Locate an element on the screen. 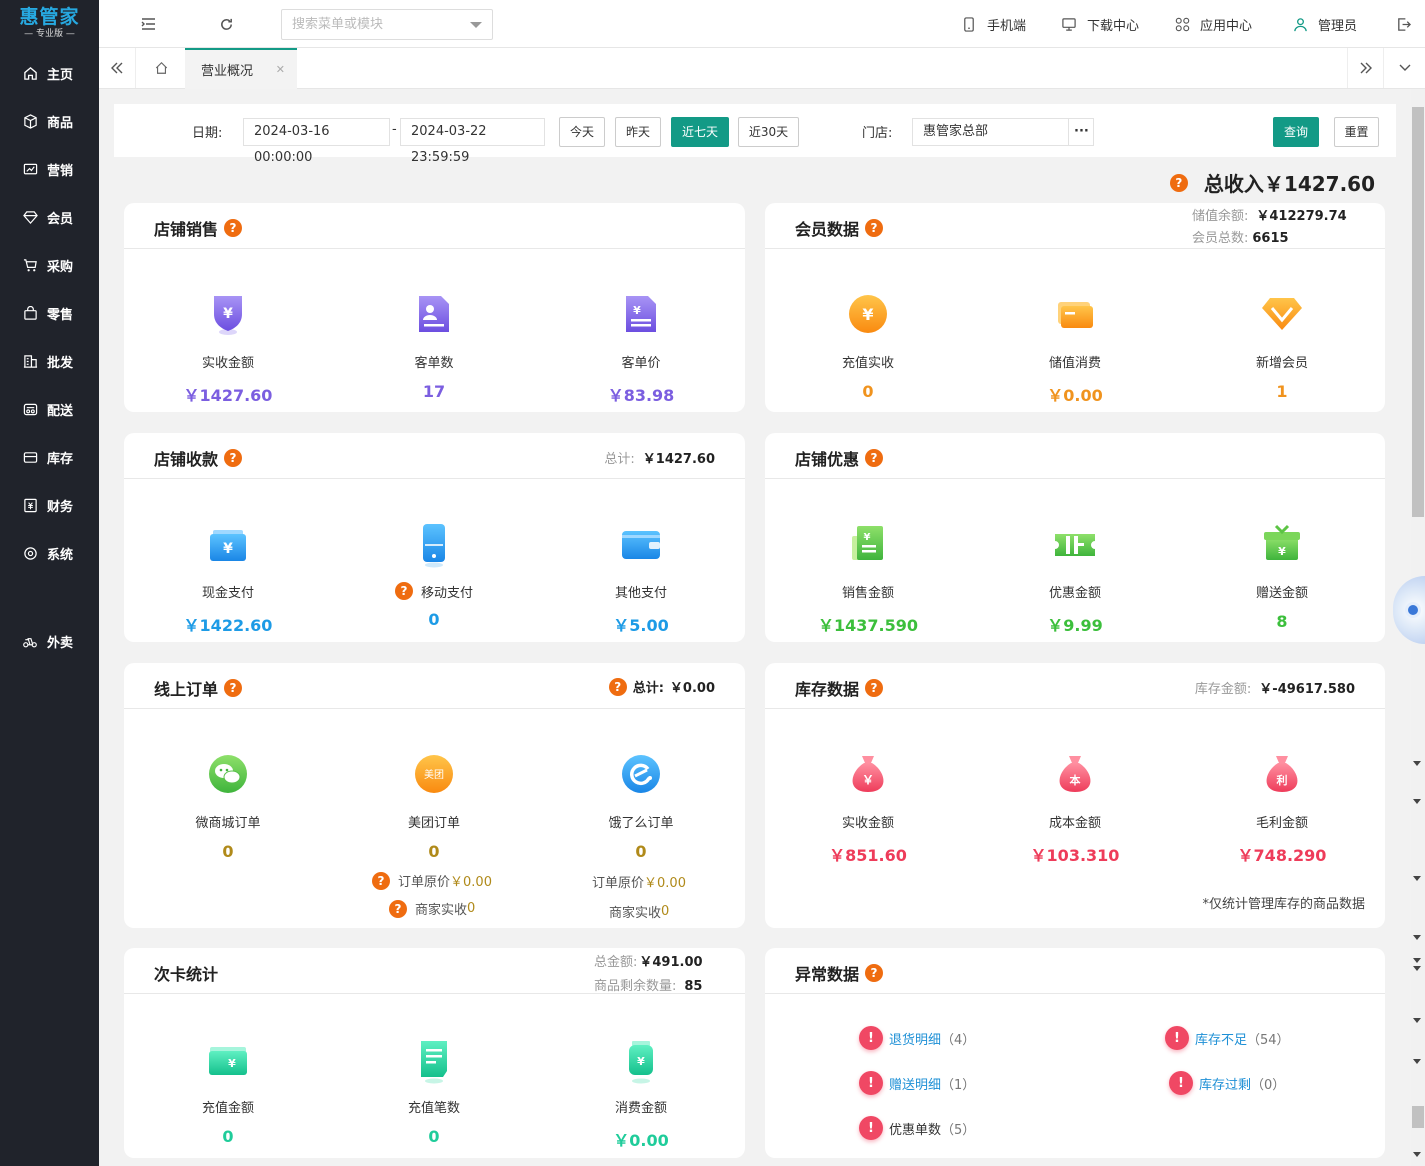 Image resolution: width=1425 pixels, height=1166 pixels. metric-label: 新增会员 is located at coordinates (1281, 363).